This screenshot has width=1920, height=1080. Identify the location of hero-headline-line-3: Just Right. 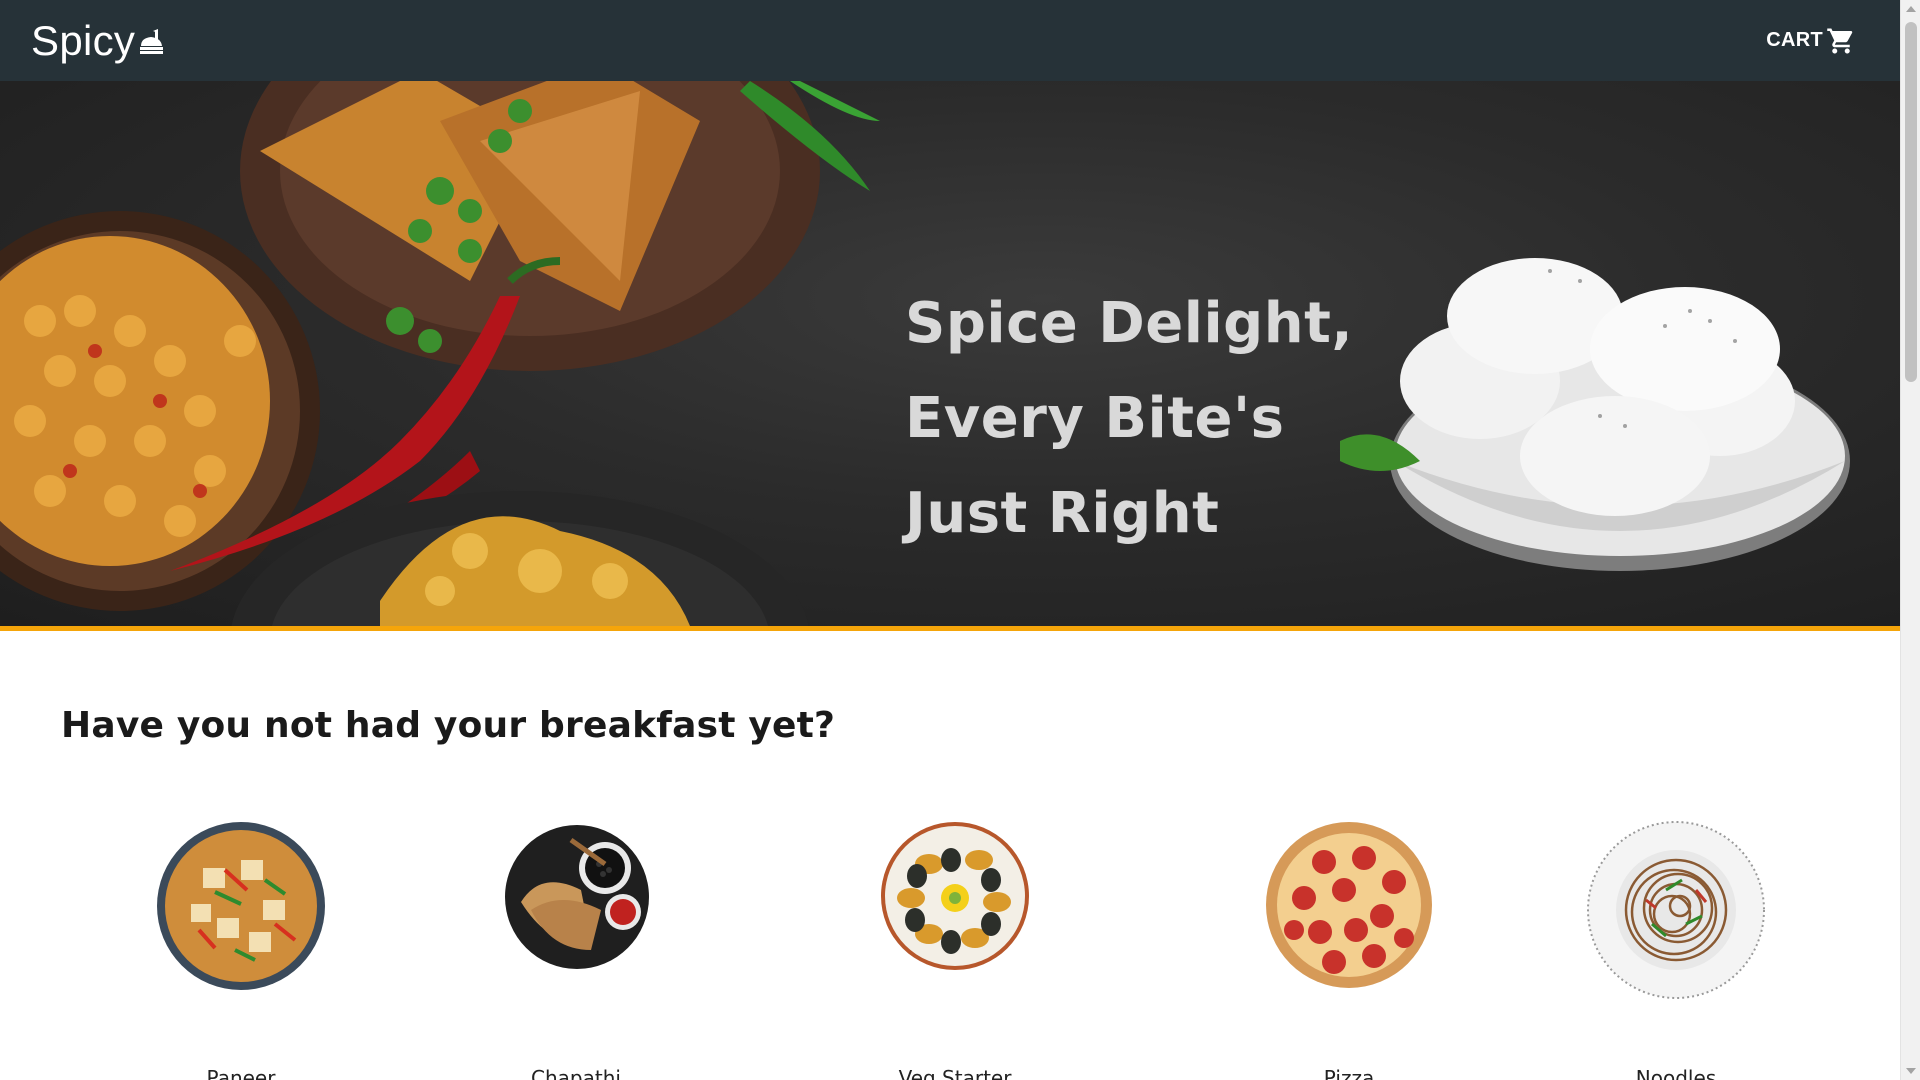
(1062, 513).